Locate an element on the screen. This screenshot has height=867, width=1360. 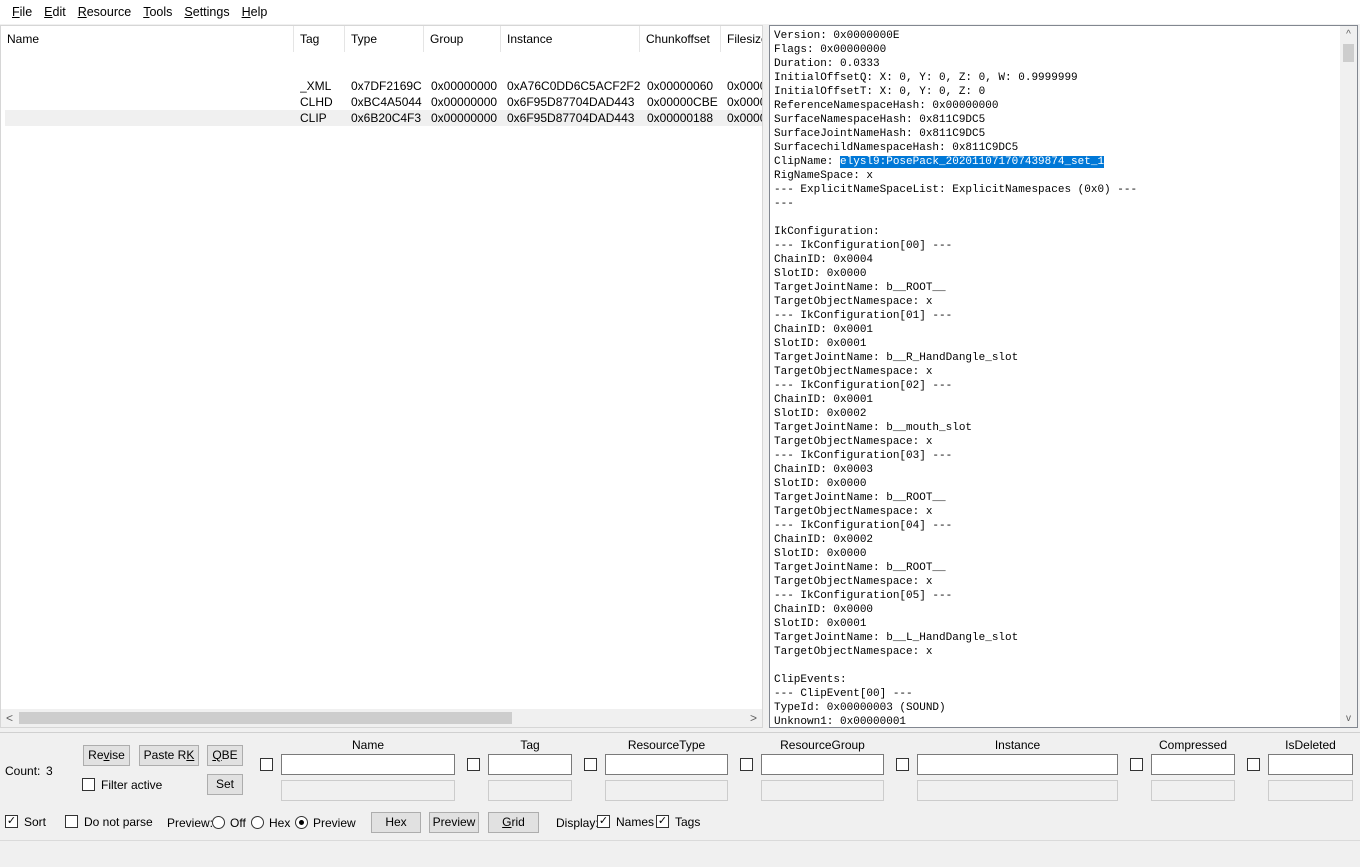
filter-instance-checkbox is located at coordinates (902, 764).